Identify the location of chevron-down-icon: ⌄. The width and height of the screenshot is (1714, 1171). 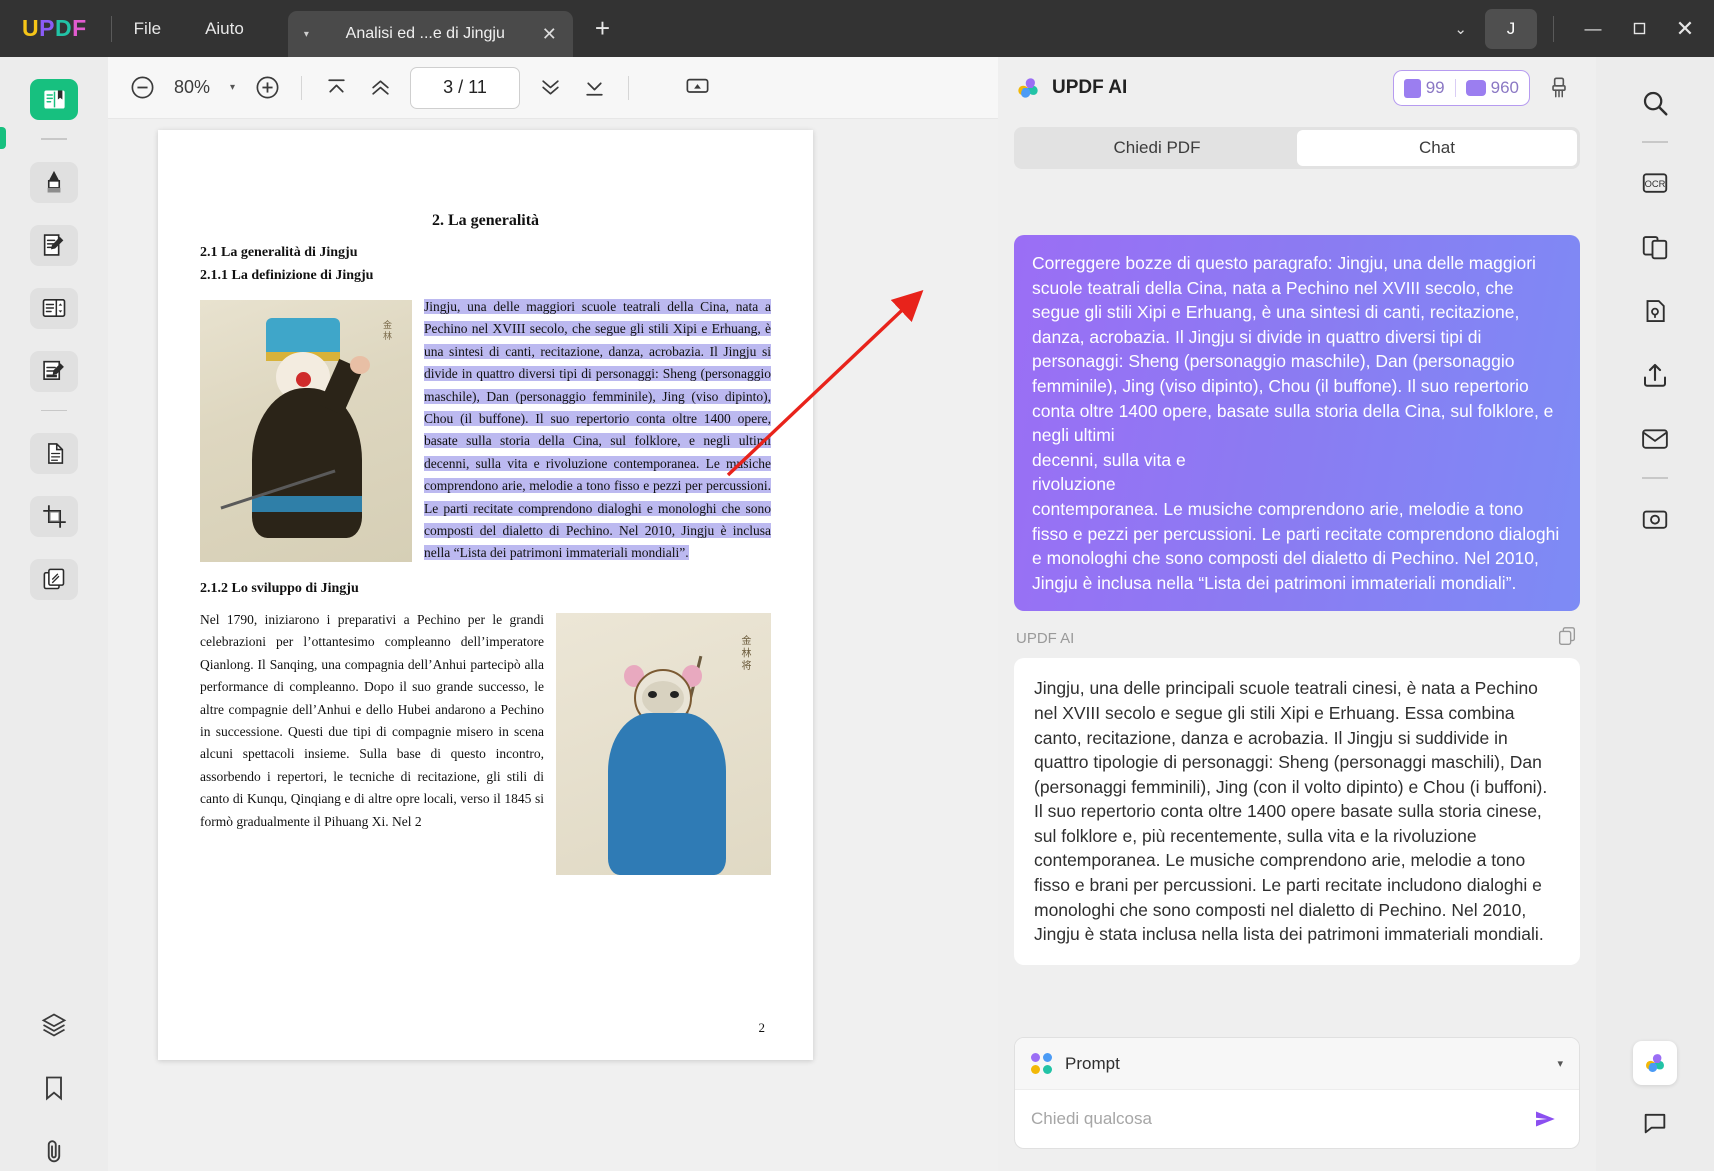
(1460, 29).